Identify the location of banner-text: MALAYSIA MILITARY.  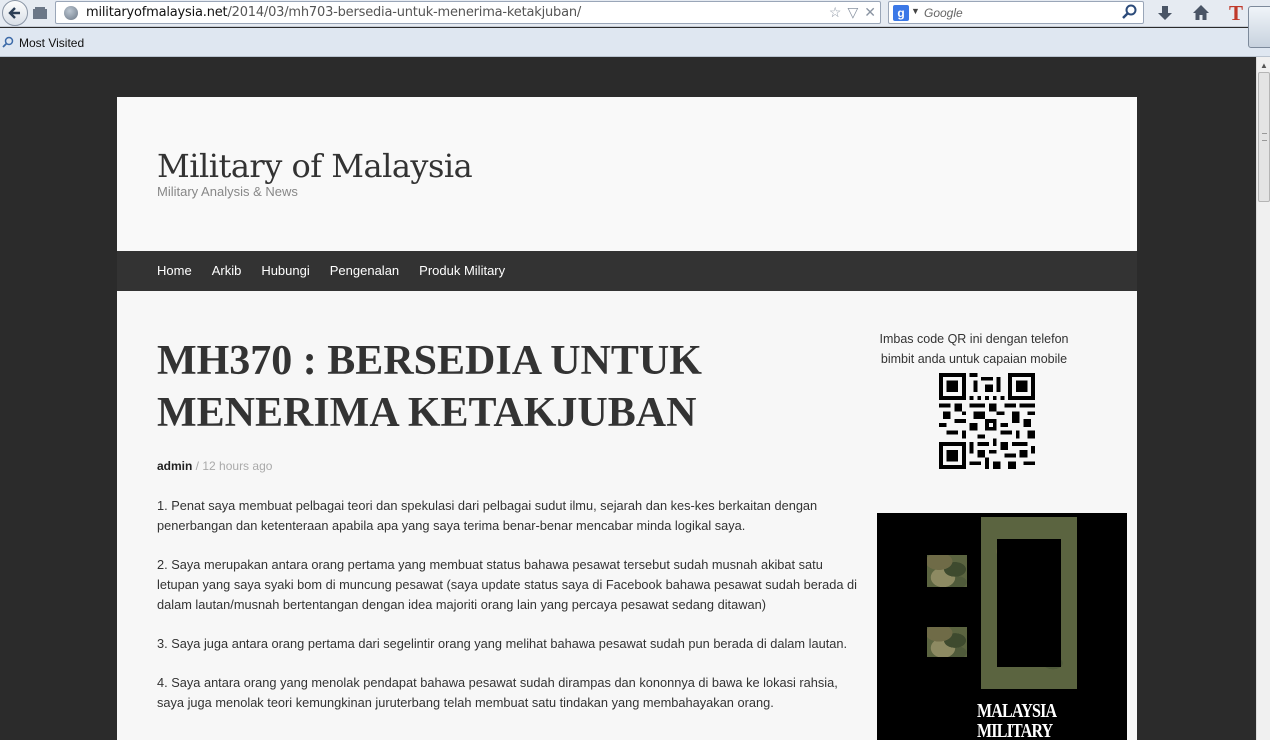
(1016, 720).